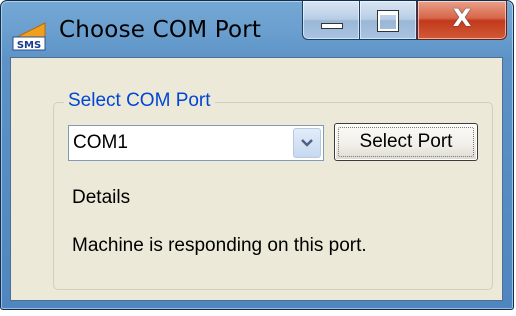  Describe the element at coordinates (196, 143) in the screenshot. I see `com-port-dropdown: COM1` at that location.